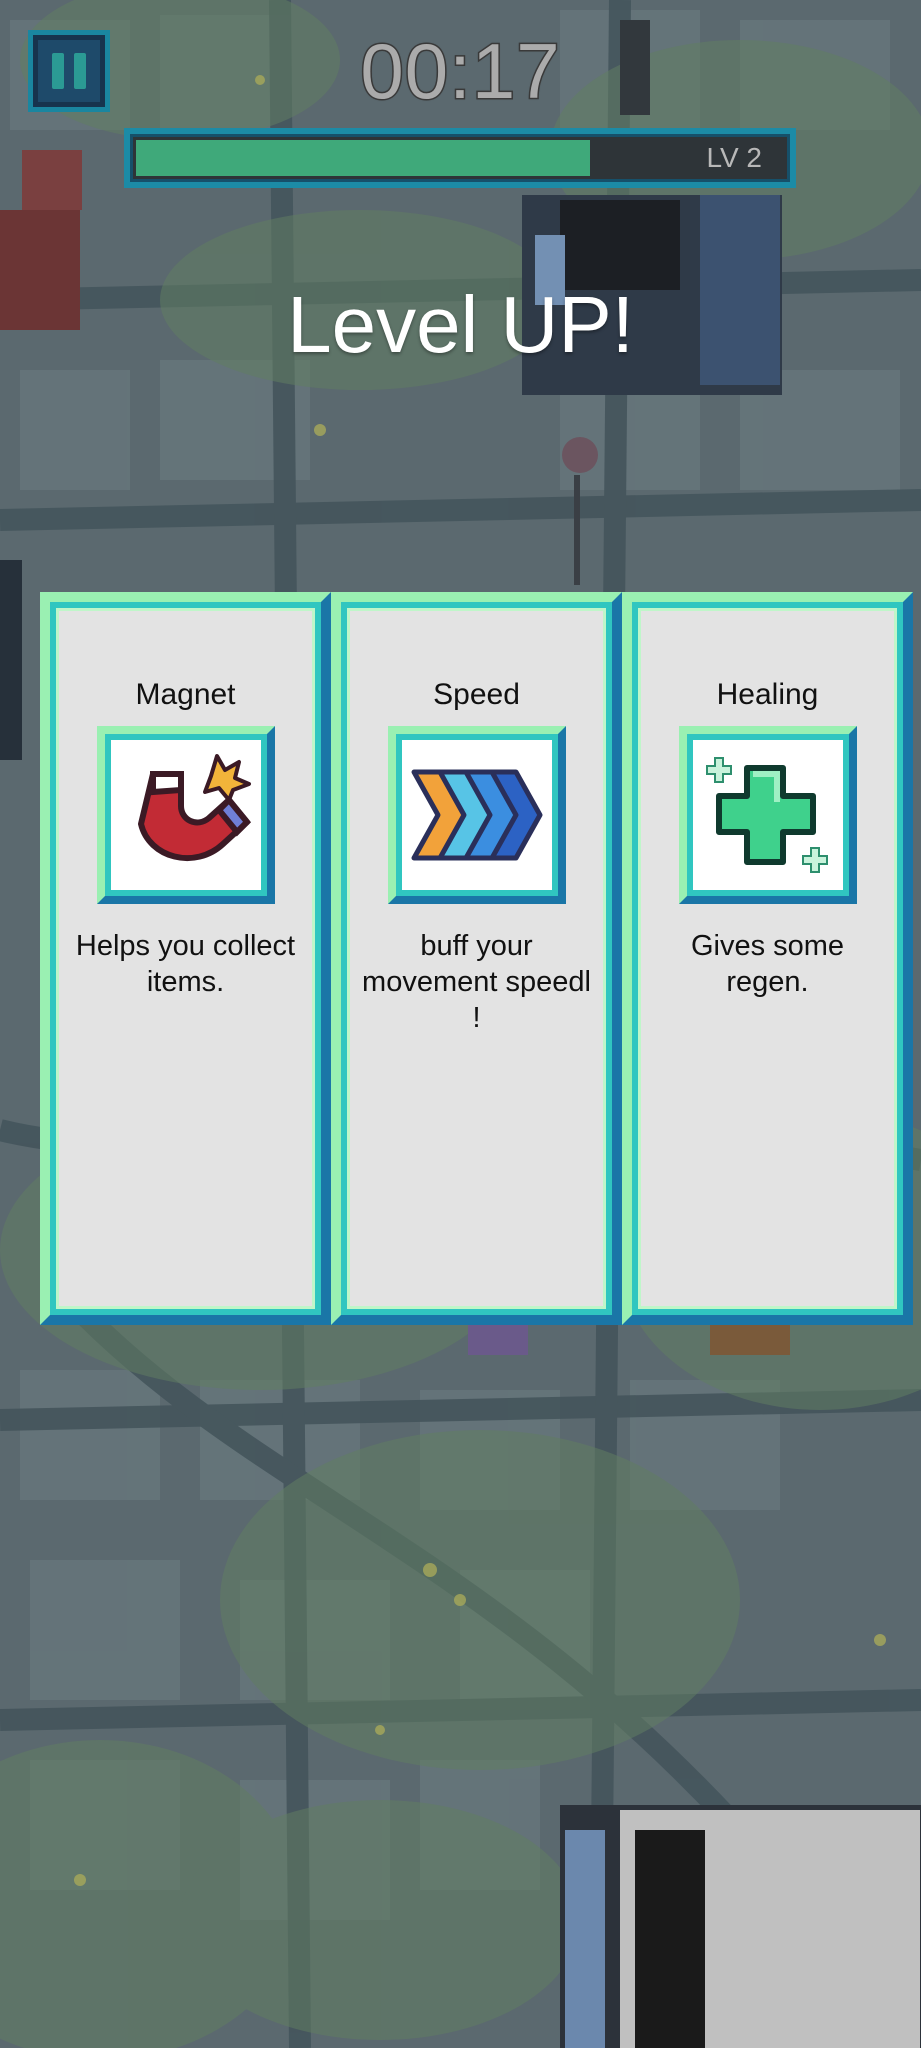 This screenshot has height=2048, width=921. I want to click on xp-bar: LV 2, so click(460, 158).